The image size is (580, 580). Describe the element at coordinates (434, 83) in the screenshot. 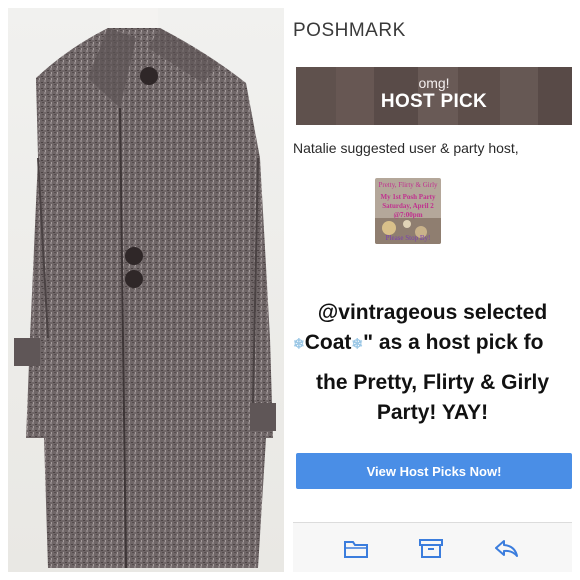

I see `banner-subtitle: omg!` at that location.